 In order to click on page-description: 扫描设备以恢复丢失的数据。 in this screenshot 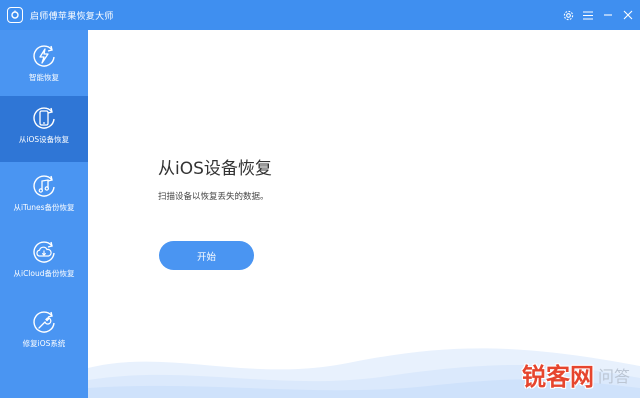, I will do `click(213, 197)`.